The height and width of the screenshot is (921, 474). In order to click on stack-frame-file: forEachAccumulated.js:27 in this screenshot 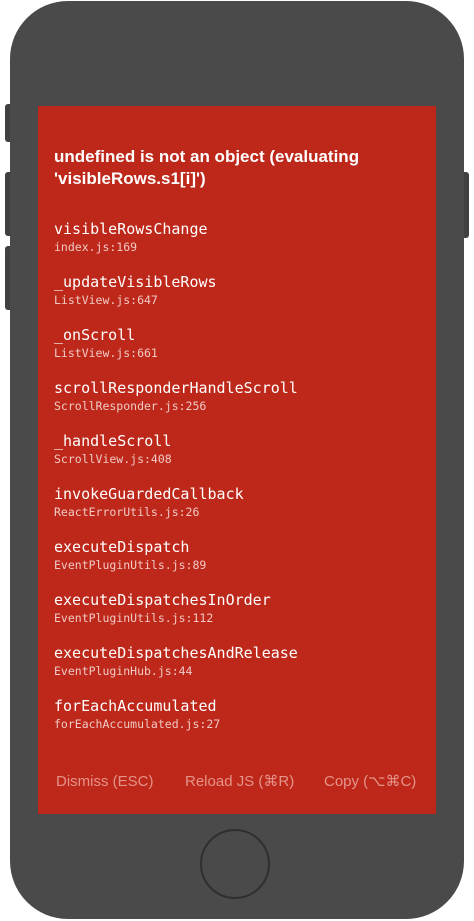, I will do `click(137, 724)`.